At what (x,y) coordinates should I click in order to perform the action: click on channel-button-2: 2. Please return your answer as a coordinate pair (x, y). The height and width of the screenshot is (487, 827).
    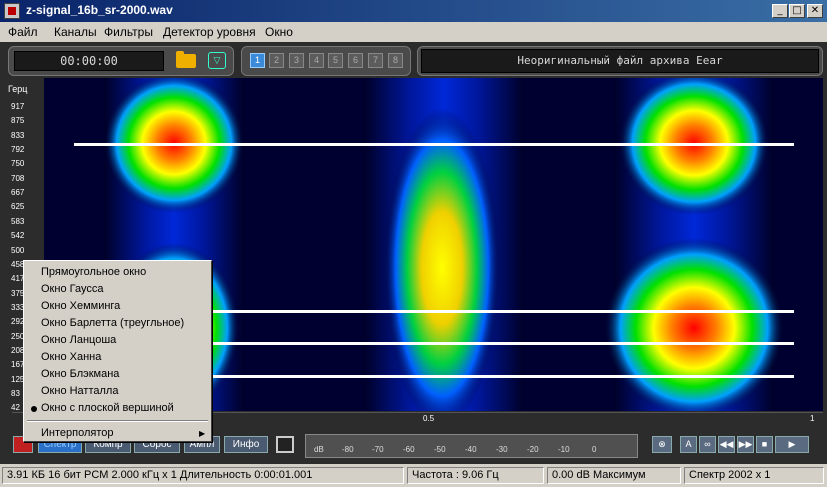
    Looking at the image, I should click on (276, 60).